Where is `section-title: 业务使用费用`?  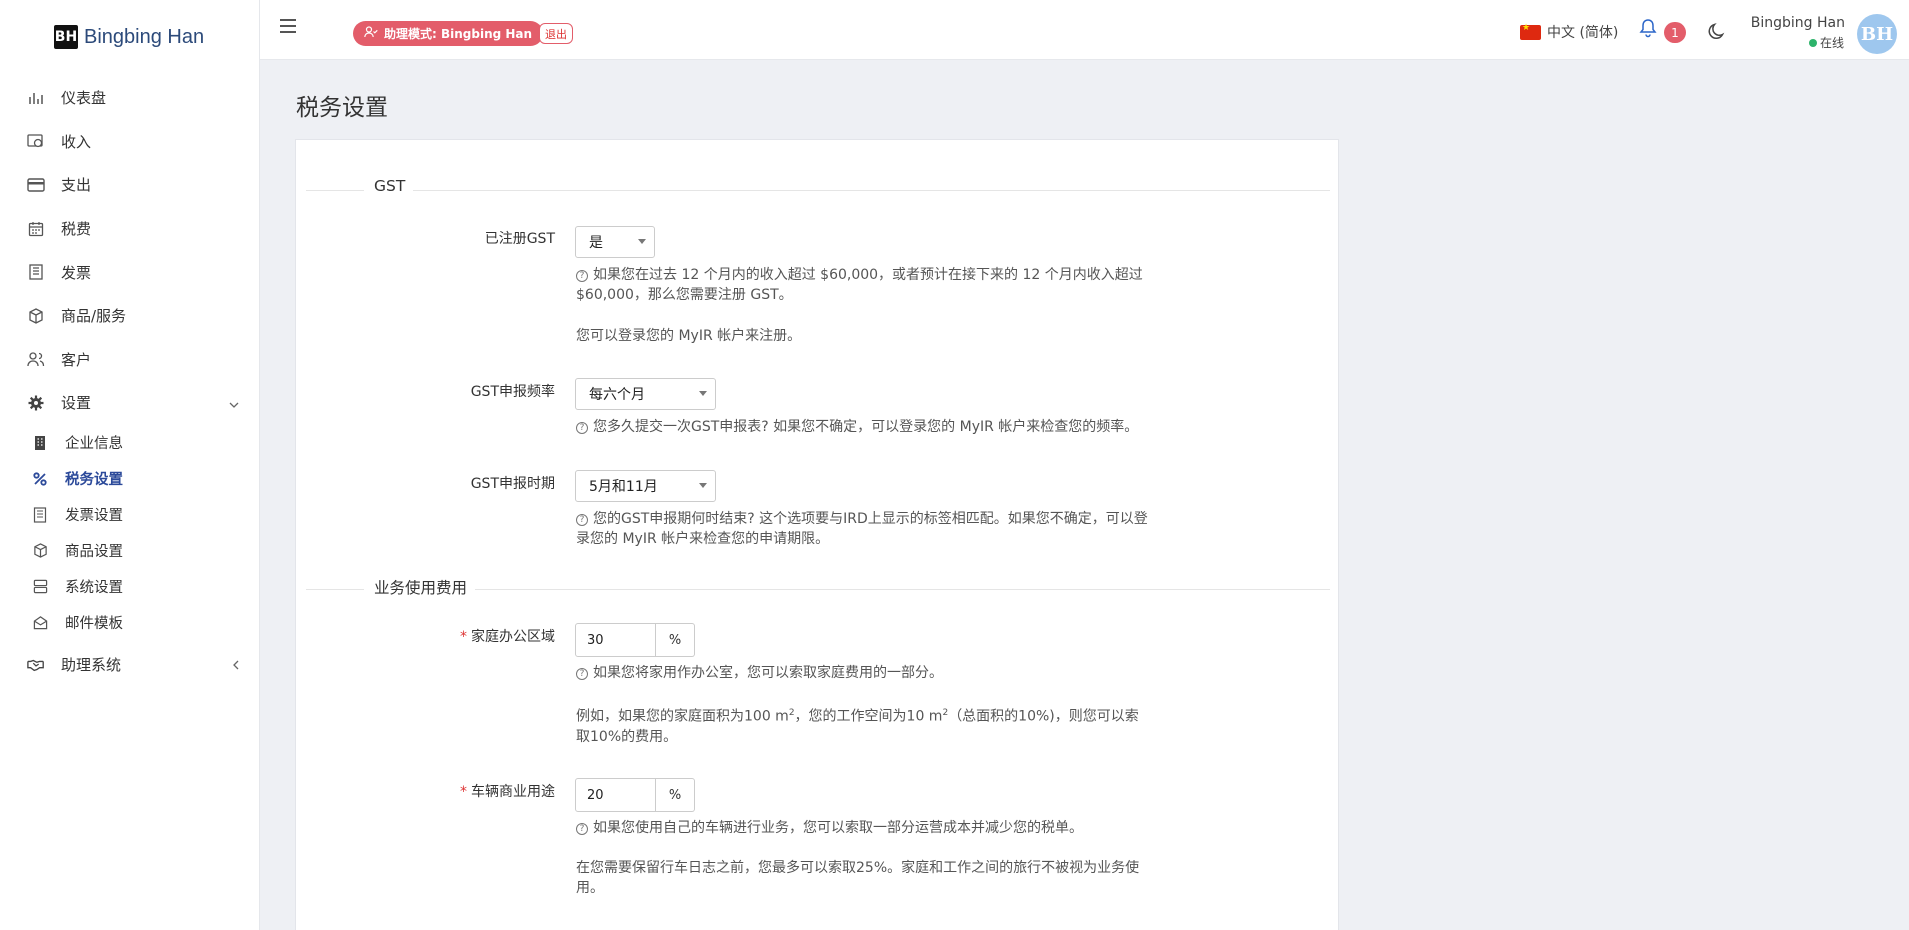
section-title: 业务使用费用 is located at coordinates (420, 587).